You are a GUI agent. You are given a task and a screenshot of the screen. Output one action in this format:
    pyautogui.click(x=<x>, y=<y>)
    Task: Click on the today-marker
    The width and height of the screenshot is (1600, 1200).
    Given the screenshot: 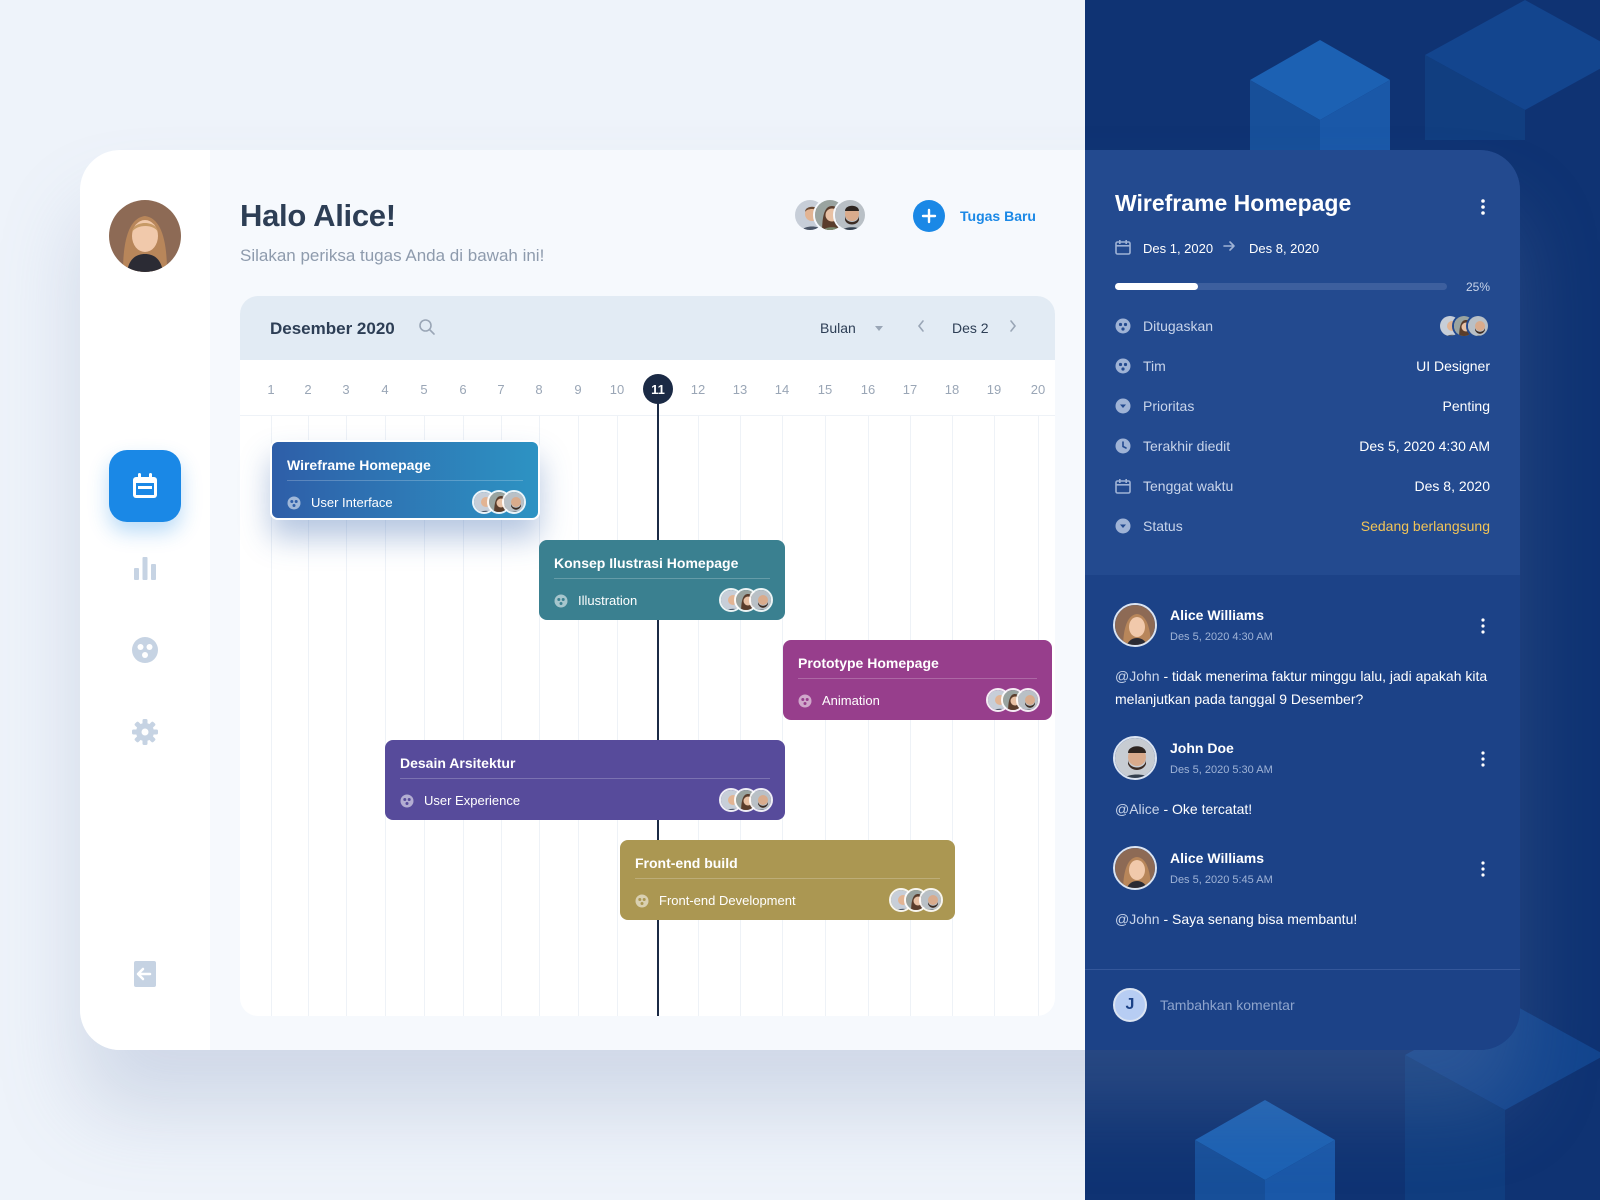 What is the action you would take?
    pyautogui.click(x=658, y=706)
    